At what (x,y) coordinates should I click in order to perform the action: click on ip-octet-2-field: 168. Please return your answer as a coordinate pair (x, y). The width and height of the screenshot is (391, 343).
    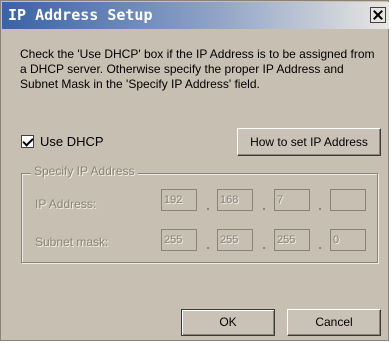
    Looking at the image, I should click on (235, 200).